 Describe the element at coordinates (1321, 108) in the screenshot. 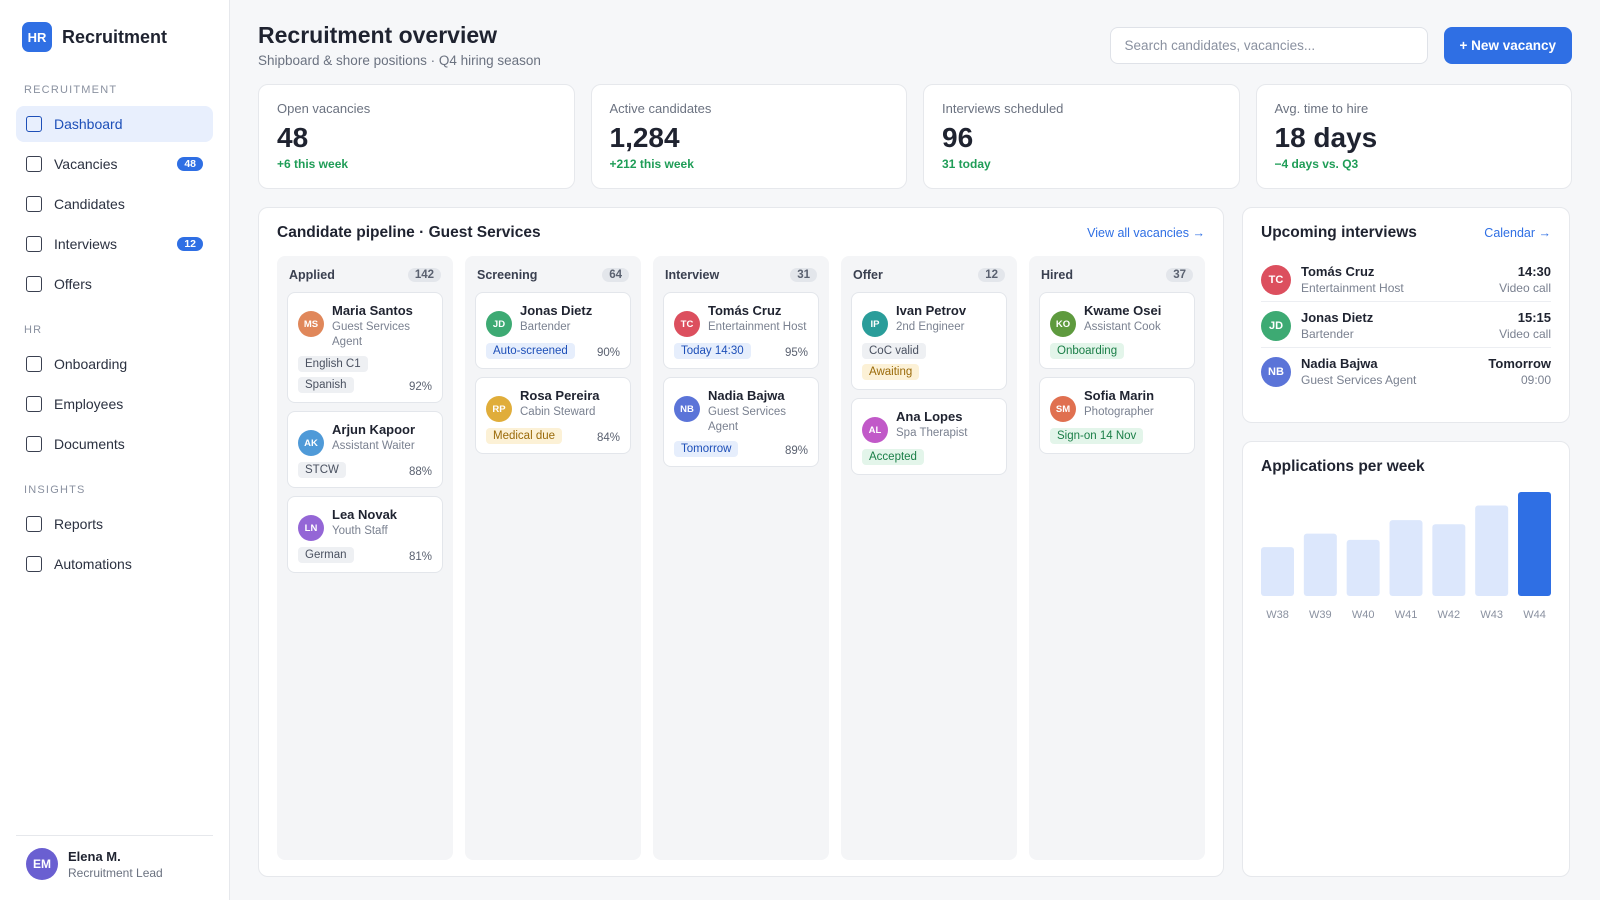

I see `stat-label: Avg. time to hire` at that location.